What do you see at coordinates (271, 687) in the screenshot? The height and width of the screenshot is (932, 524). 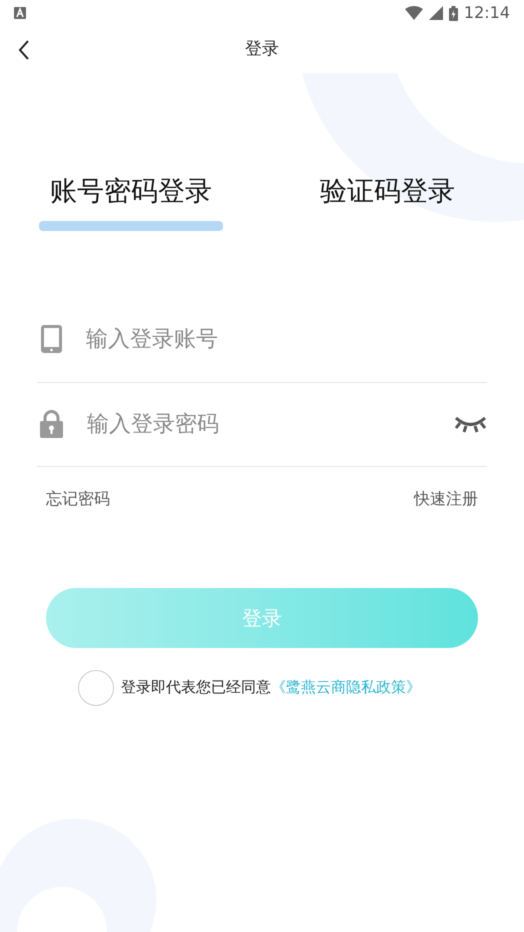 I see `agreement-text: 登录即代表您已经同意《鹭燕云商隐私政策》` at bounding box center [271, 687].